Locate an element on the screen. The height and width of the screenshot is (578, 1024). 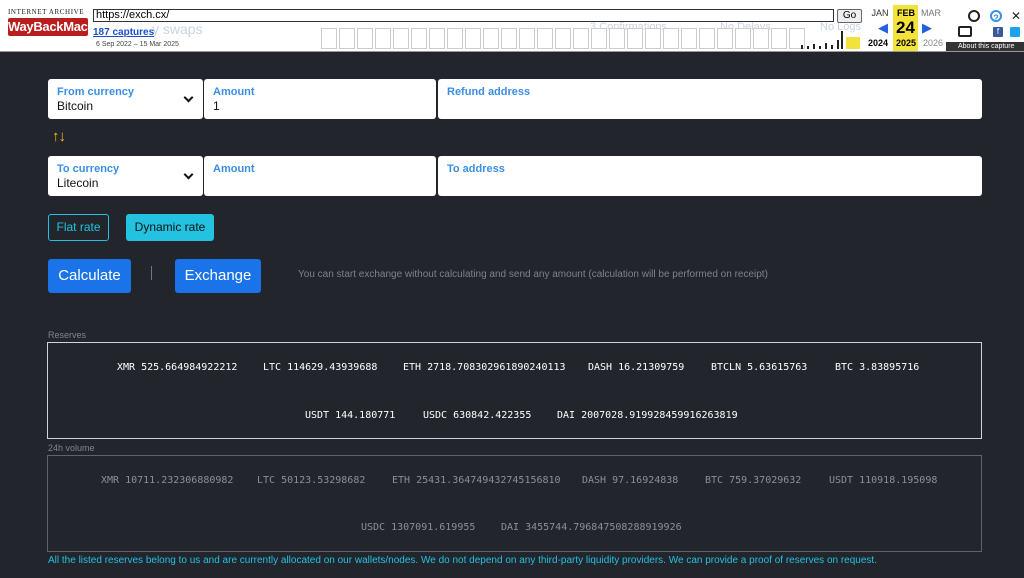
reserve-item: LTC 114629.43939688 is located at coordinates (320, 367).